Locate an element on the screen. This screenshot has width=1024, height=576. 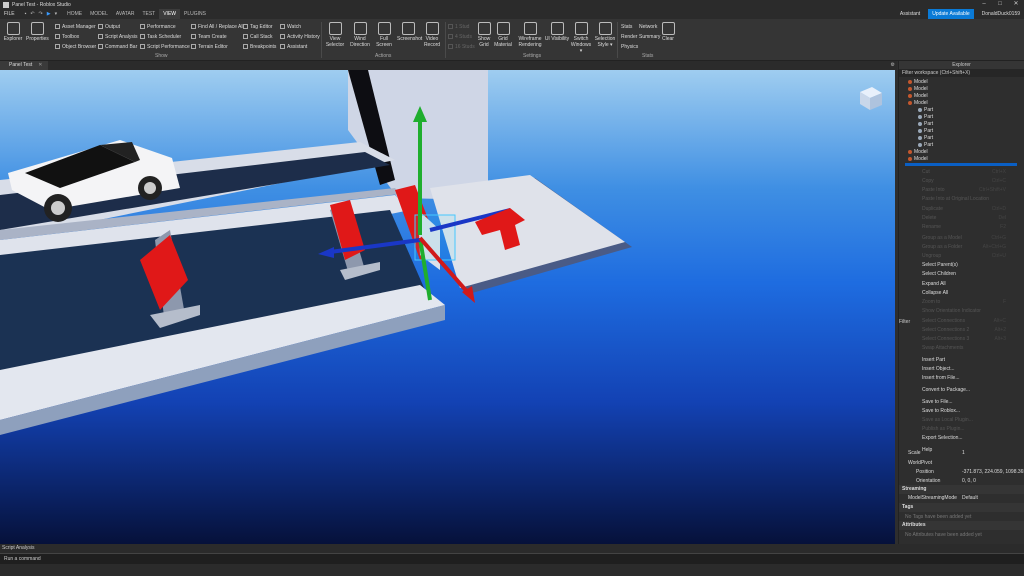
maximize-button: □ is located at coordinates (1000, 4).